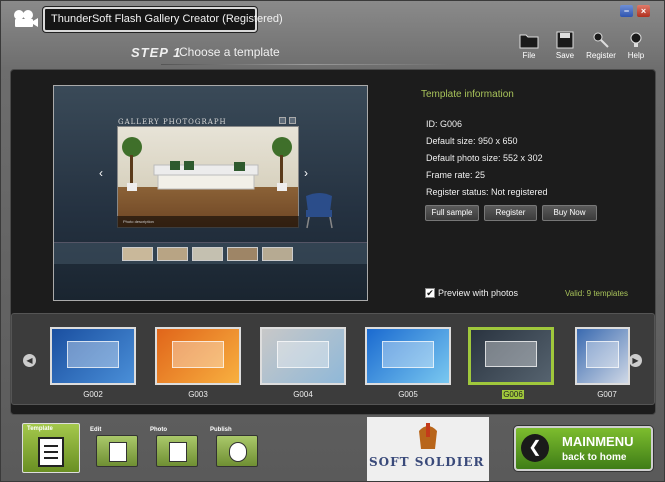 This screenshot has width=665, height=482. Describe the element at coordinates (93, 394) in the screenshot. I see `template-label: G002` at that location.